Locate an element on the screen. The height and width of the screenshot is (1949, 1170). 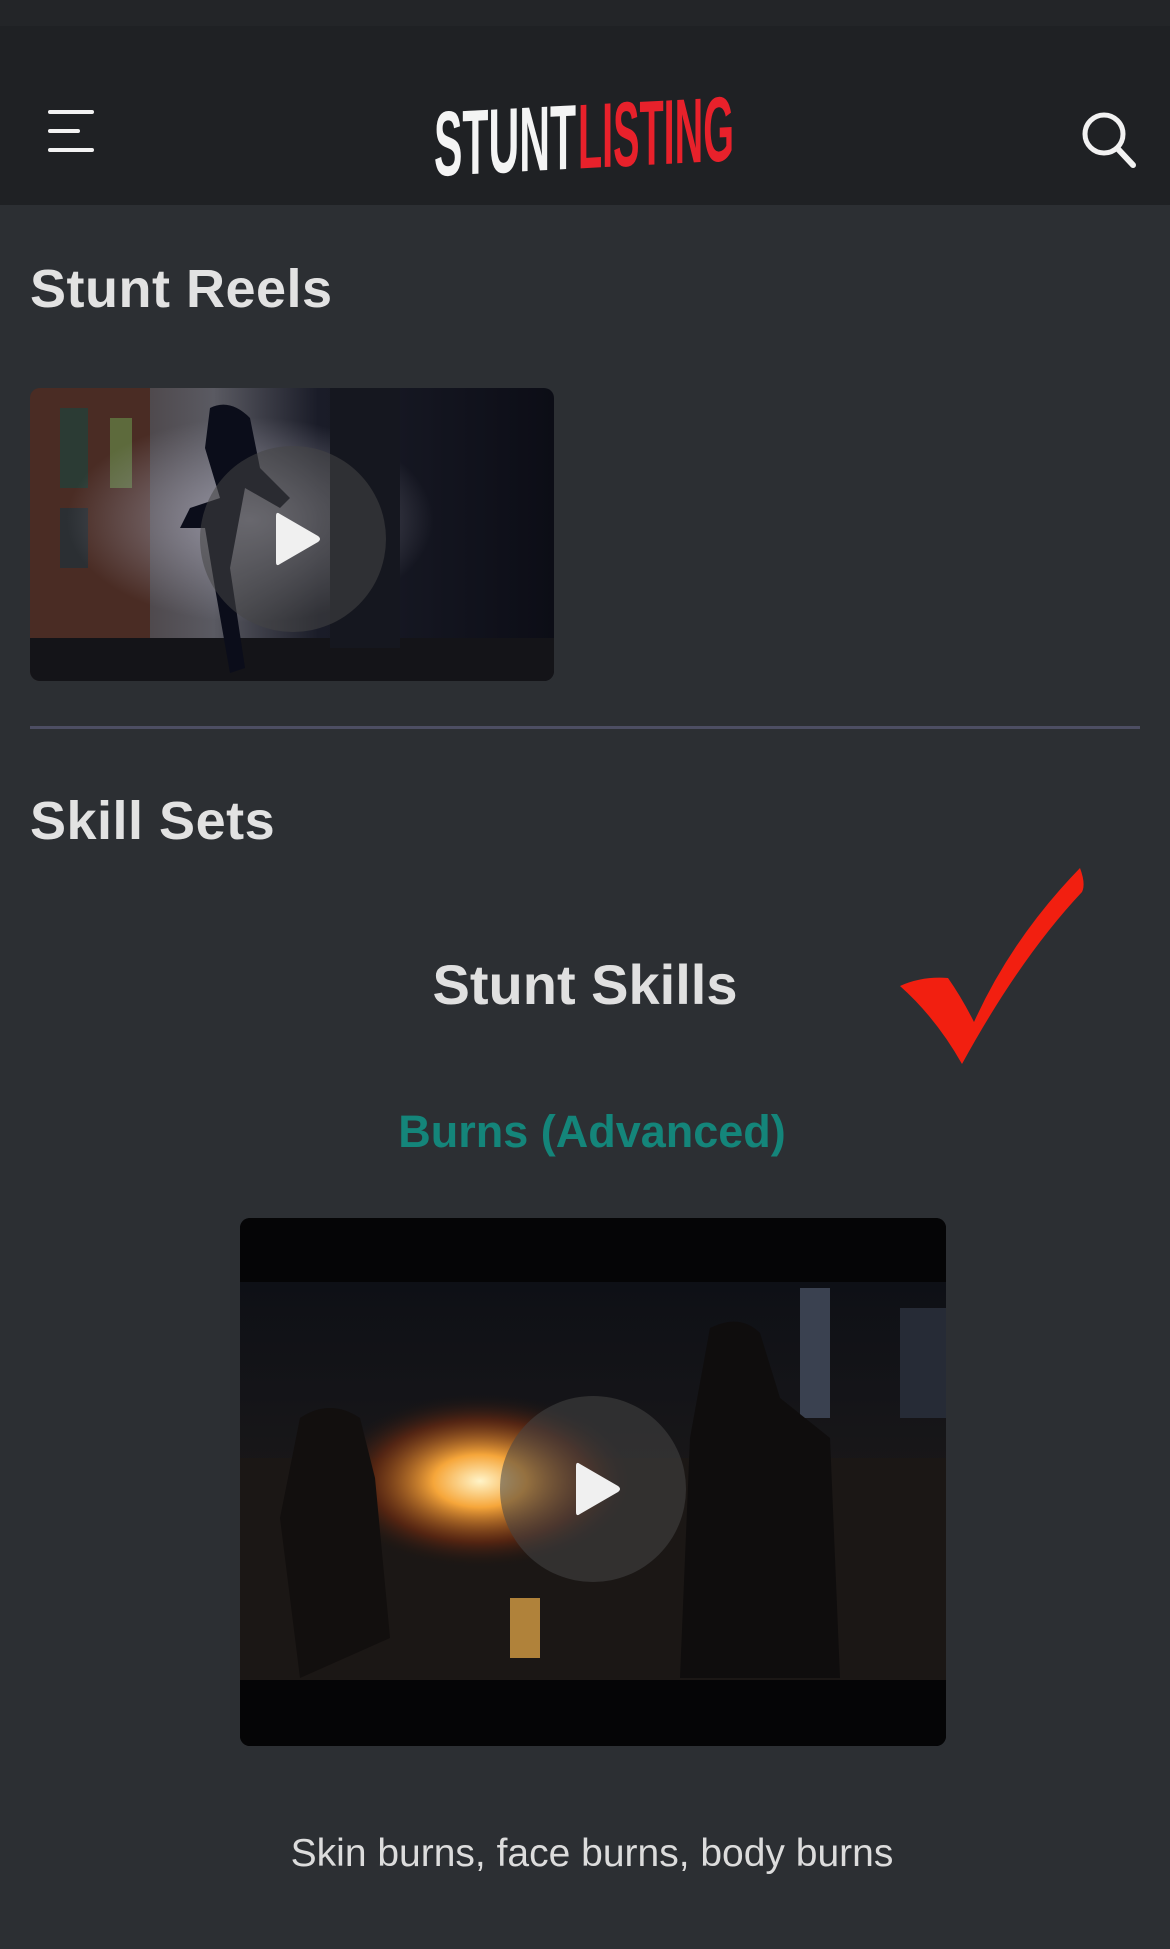
burns-description: Skin burns, face burns, body burns is located at coordinates (592, 1853).